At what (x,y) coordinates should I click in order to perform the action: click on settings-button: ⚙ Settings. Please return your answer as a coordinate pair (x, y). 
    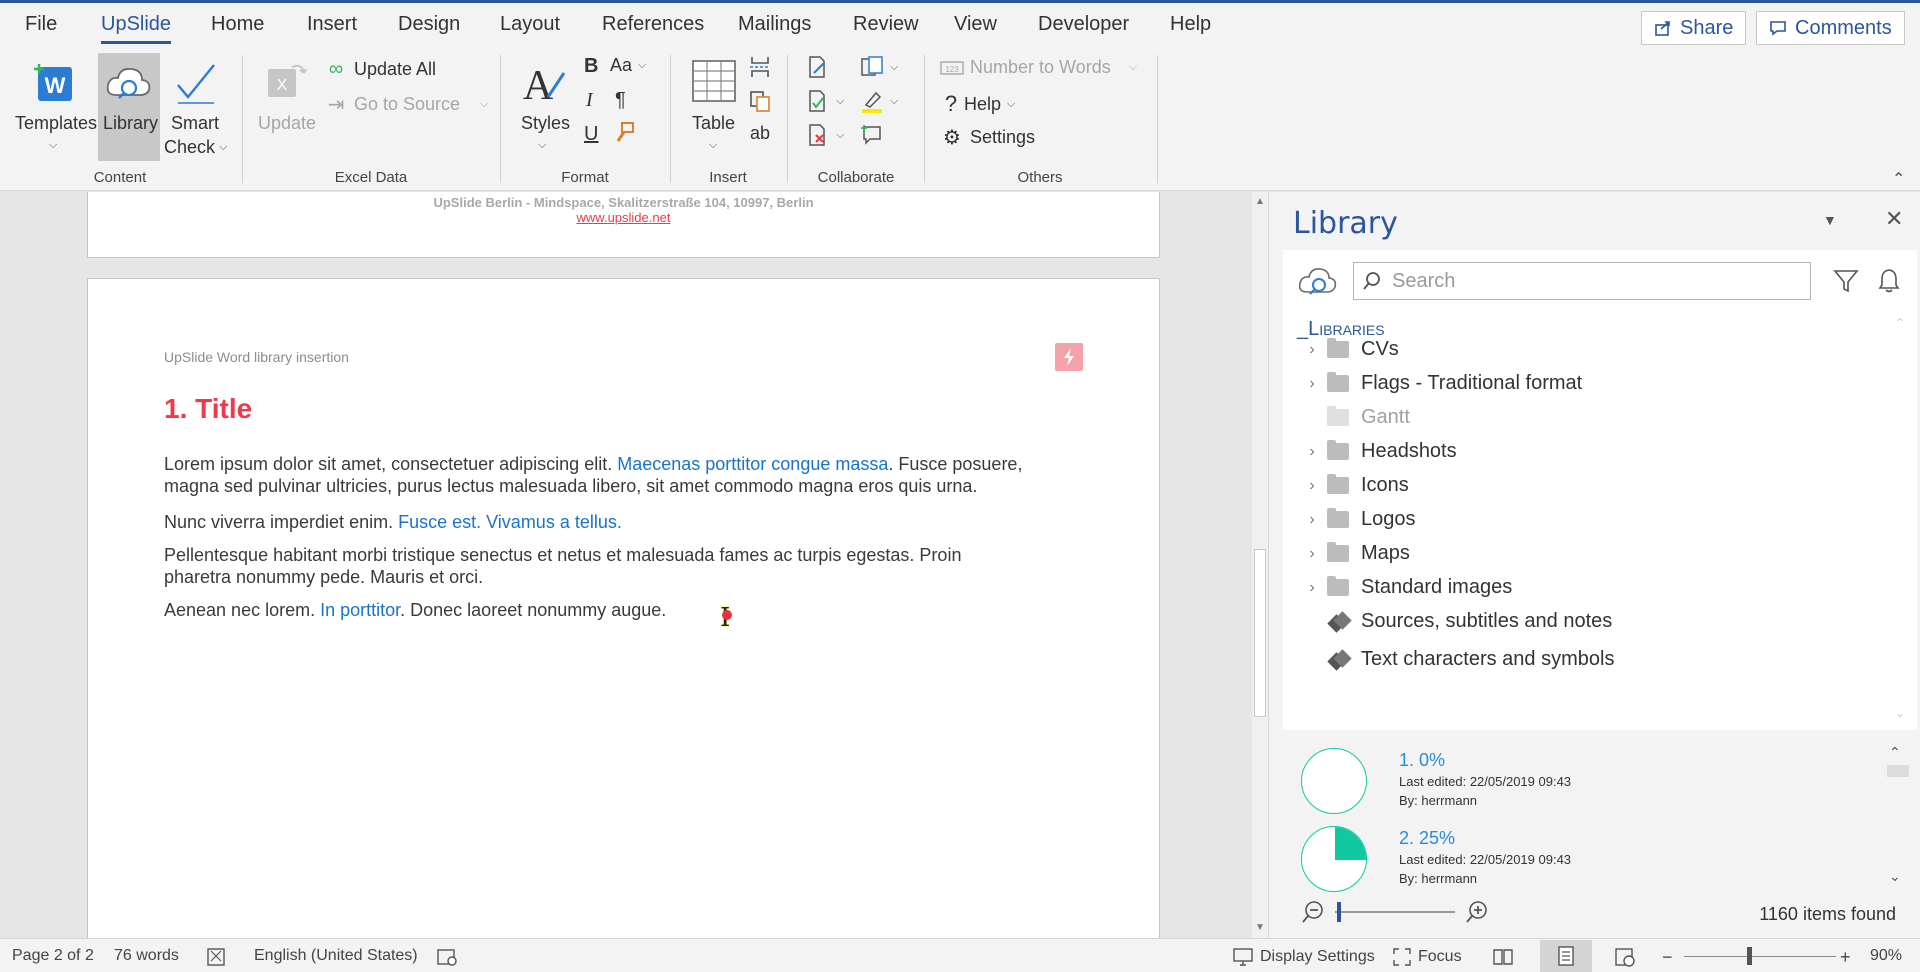
    Looking at the image, I should click on (987, 137).